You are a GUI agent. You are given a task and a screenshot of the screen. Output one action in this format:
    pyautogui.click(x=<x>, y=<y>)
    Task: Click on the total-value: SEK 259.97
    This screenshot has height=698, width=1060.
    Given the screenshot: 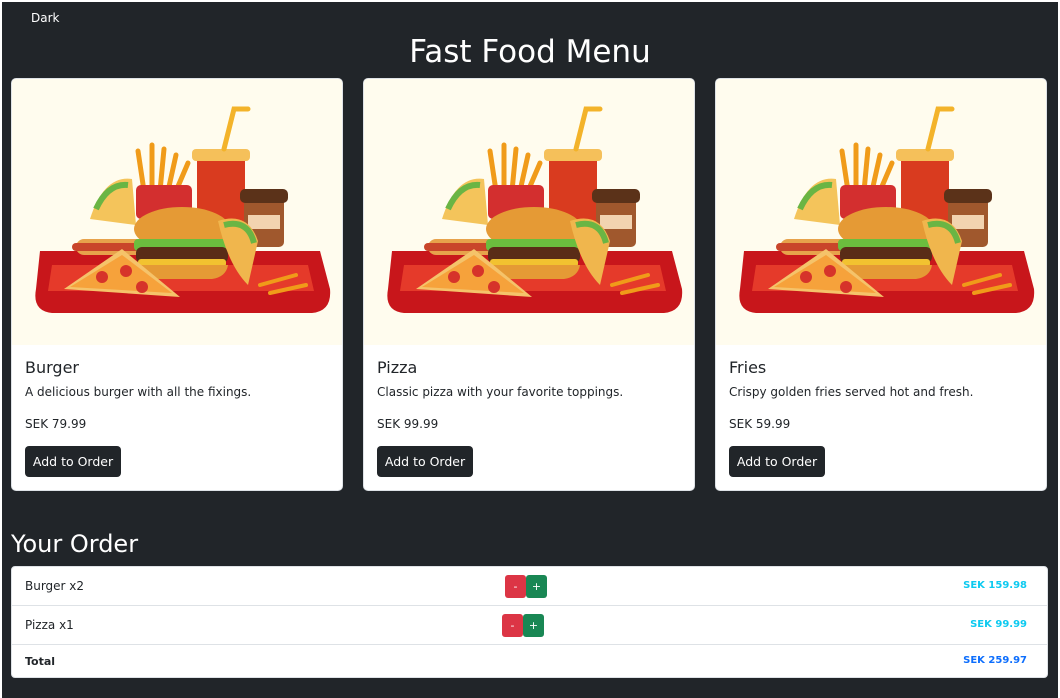 What is the action you would take?
    pyautogui.click(x=995, y=660)
    